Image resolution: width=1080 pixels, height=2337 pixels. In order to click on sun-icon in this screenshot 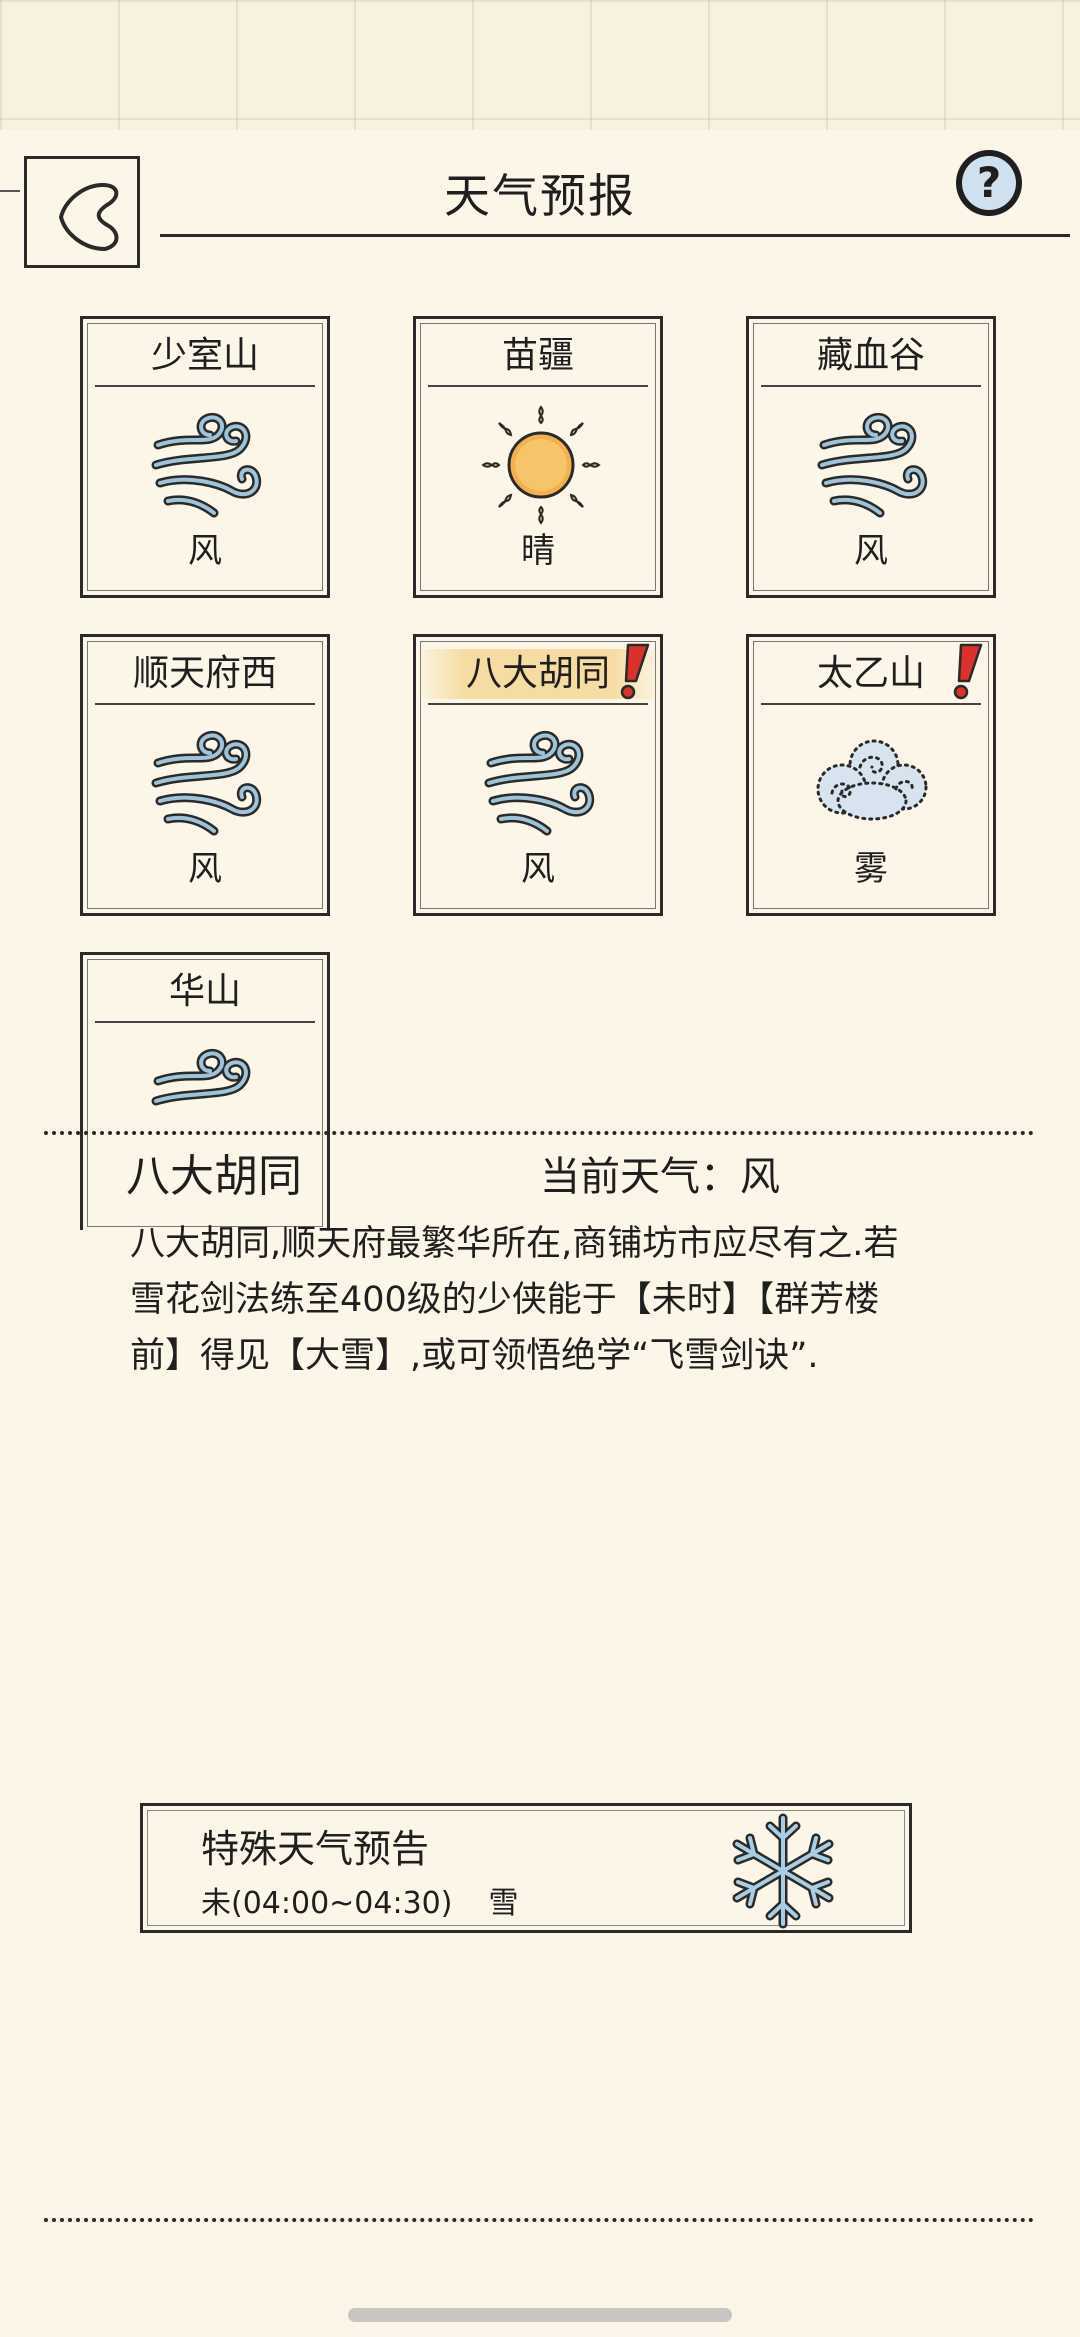, I will do `click(541, 465)`.